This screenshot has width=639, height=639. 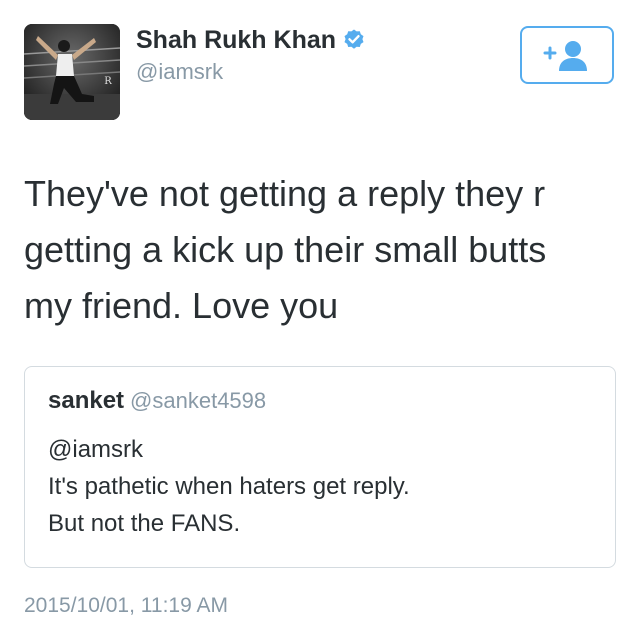 I want to click on add-user-icon, so click(x=565, y=56).